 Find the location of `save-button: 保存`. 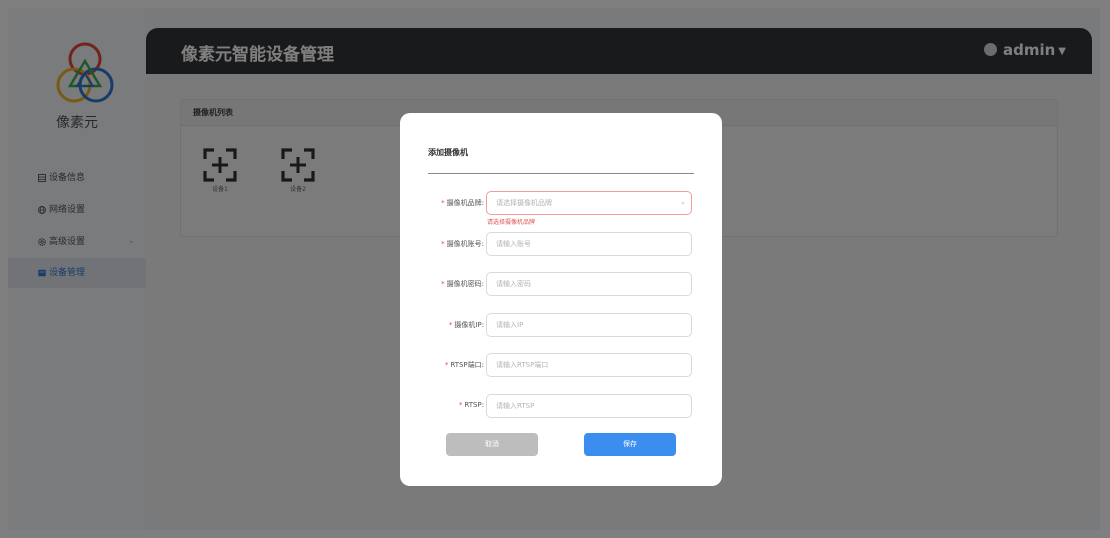

save-button: 保存 is located at coordinates (630, 444).